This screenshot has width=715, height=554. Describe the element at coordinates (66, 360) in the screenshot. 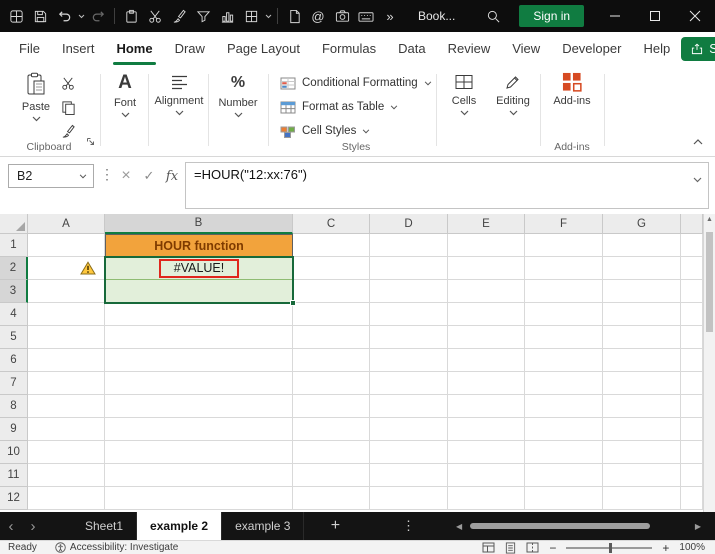

I see `cell-A6` at that location.